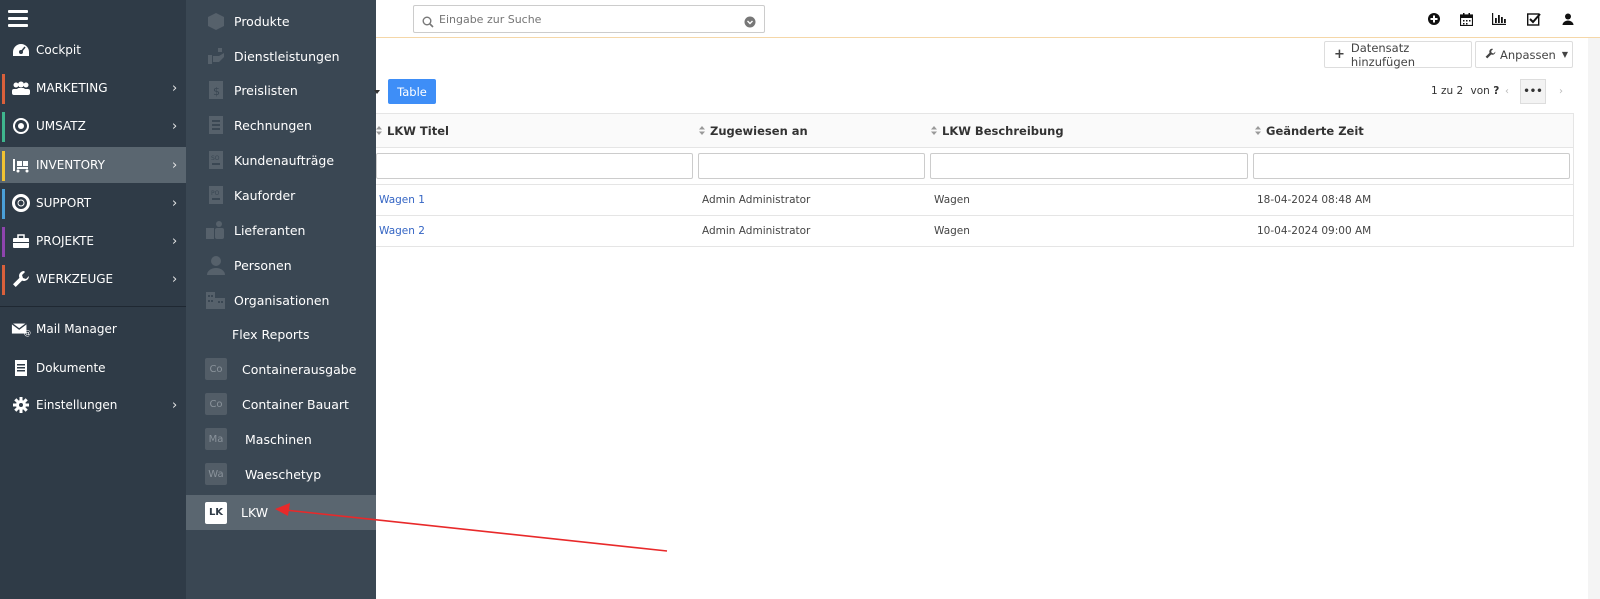  Describe the element at coordinates (412, 91) in the screenshot. I see `table-view-button: Table` at that location.